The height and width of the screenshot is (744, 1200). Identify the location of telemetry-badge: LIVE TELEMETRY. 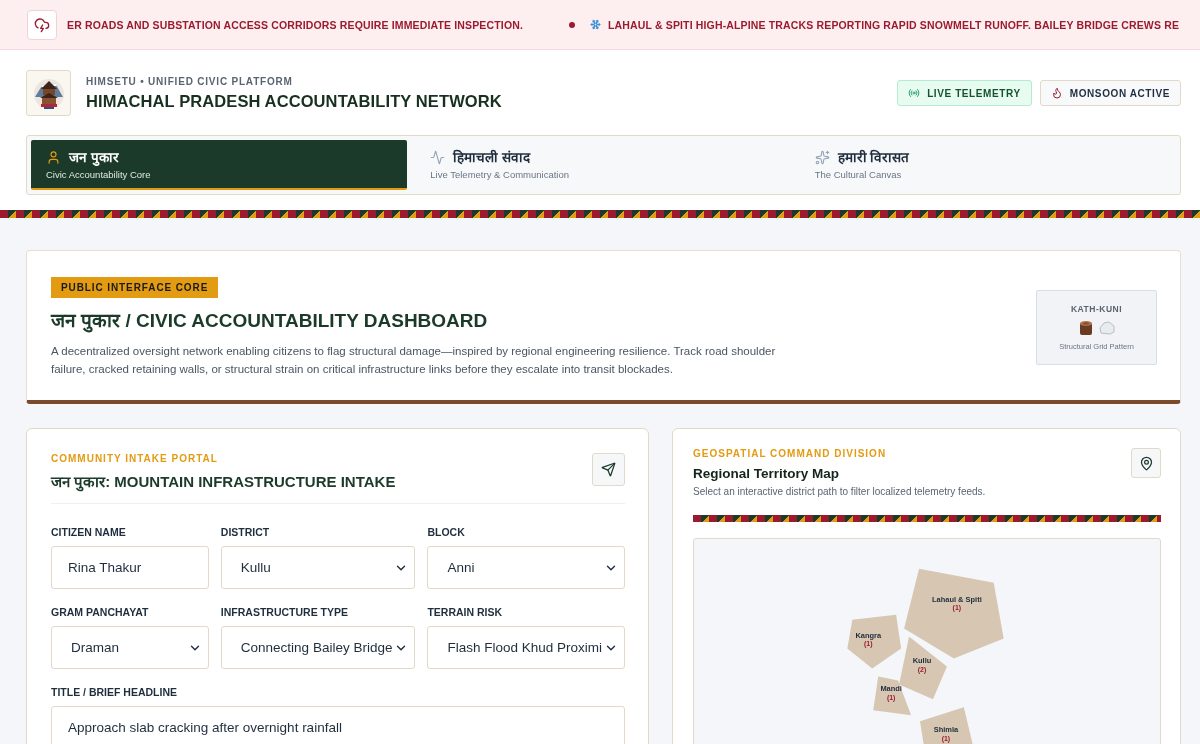
(964, 93).